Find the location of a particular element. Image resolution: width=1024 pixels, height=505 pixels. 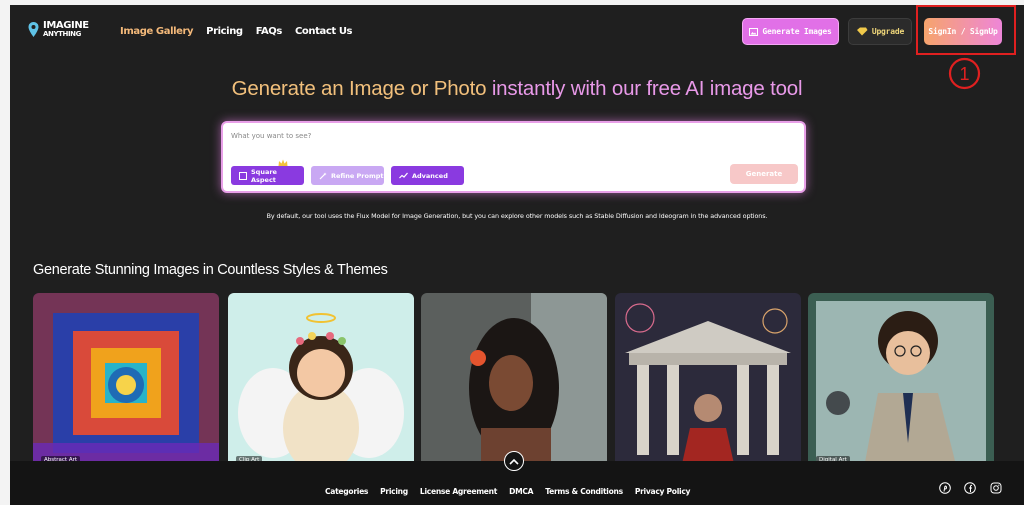

trend-icon is located at coordinates (403, 175).